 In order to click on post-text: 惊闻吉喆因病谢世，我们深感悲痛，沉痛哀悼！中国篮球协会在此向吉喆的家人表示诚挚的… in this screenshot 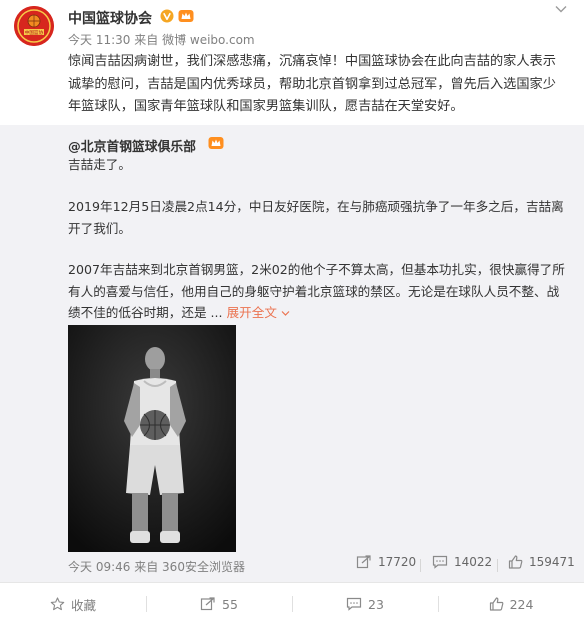, I will do `click(312, 84)`.